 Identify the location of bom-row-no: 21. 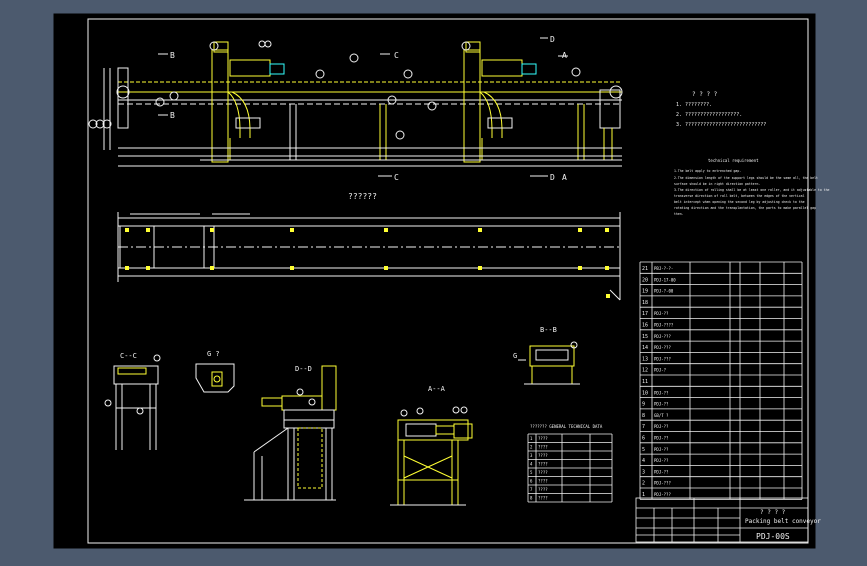
(645, 269).